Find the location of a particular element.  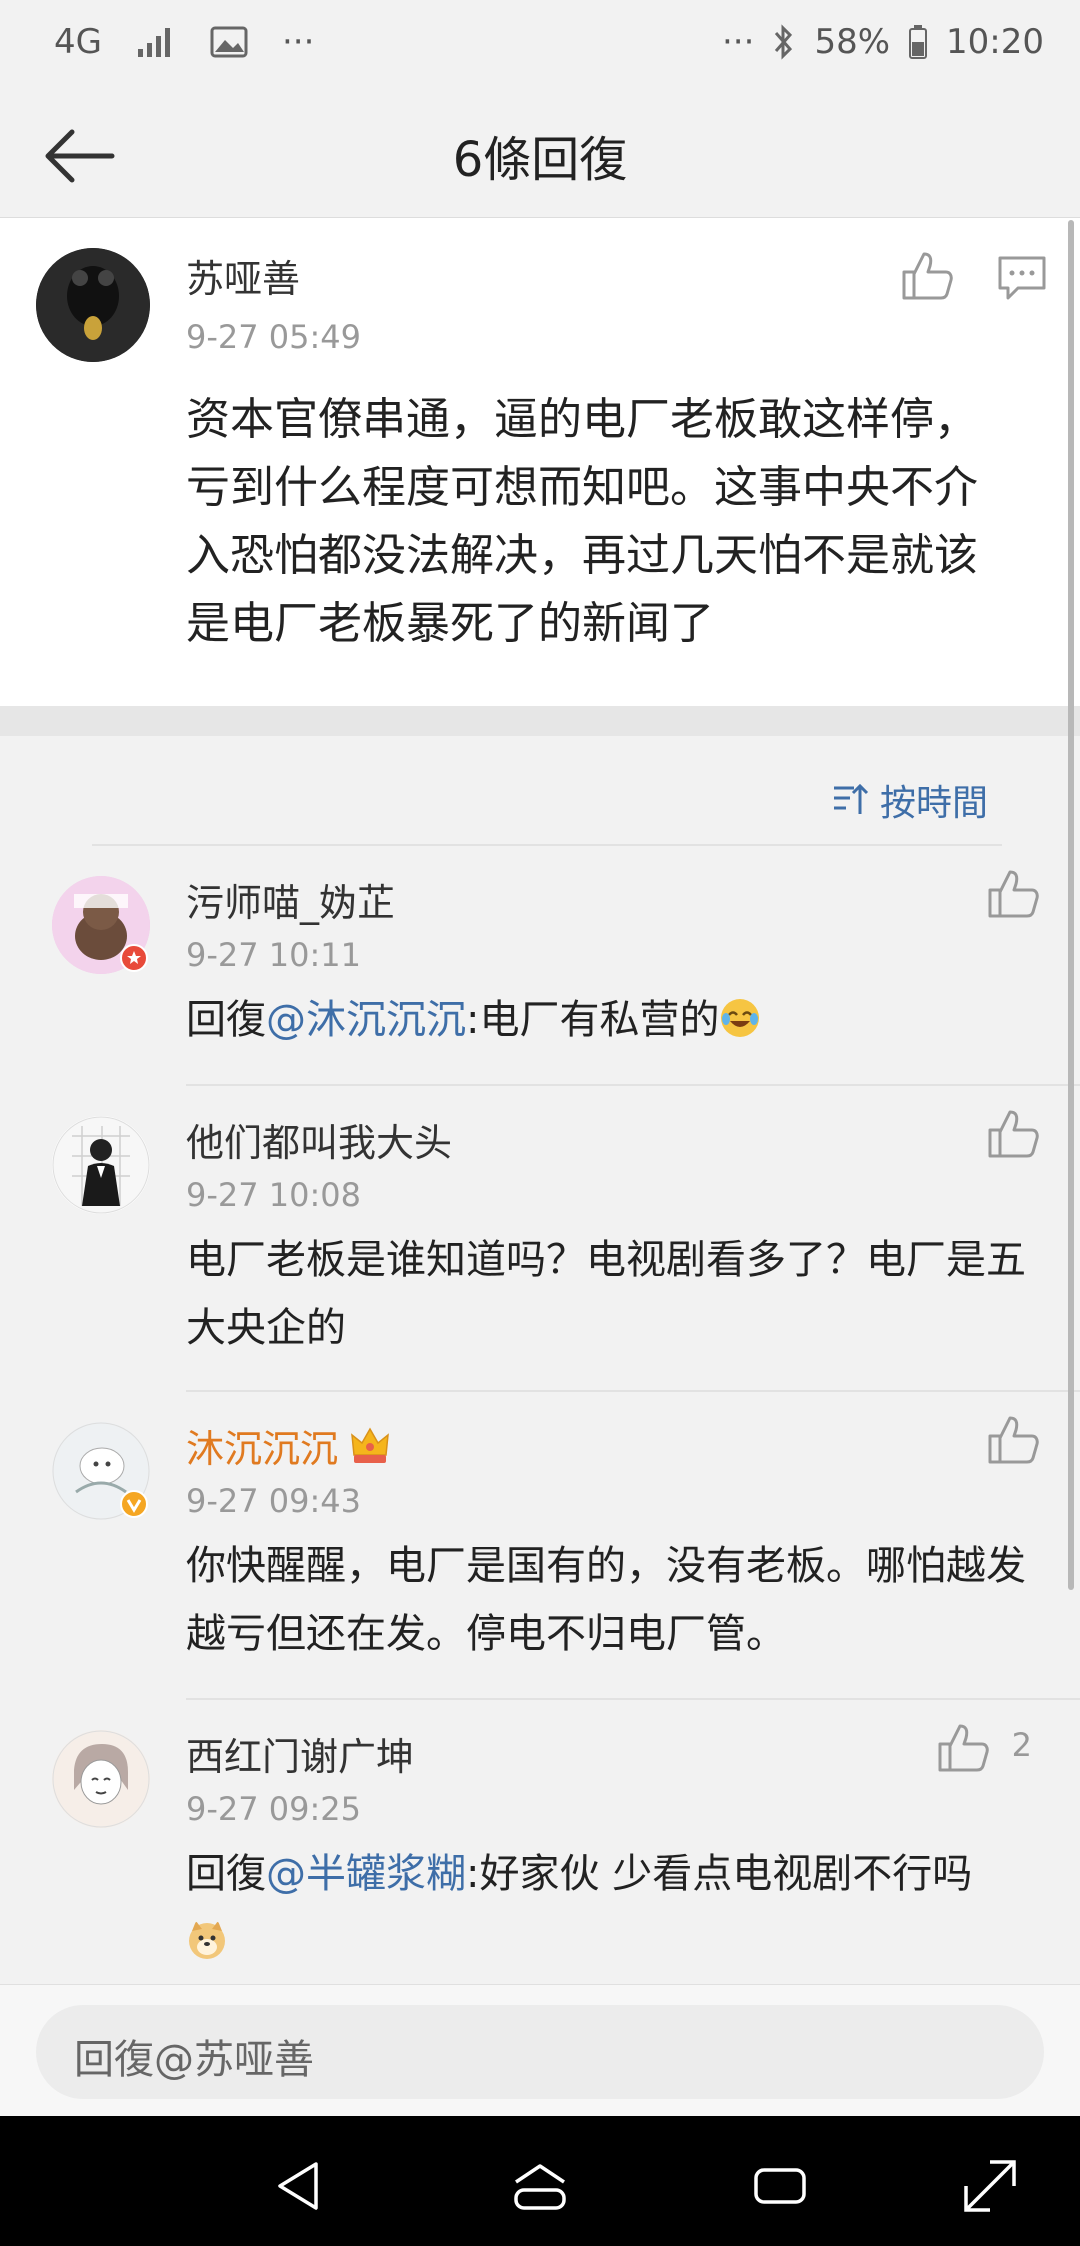

reply-time: 9-27 09:25 is located at coordinates (274, 1809).